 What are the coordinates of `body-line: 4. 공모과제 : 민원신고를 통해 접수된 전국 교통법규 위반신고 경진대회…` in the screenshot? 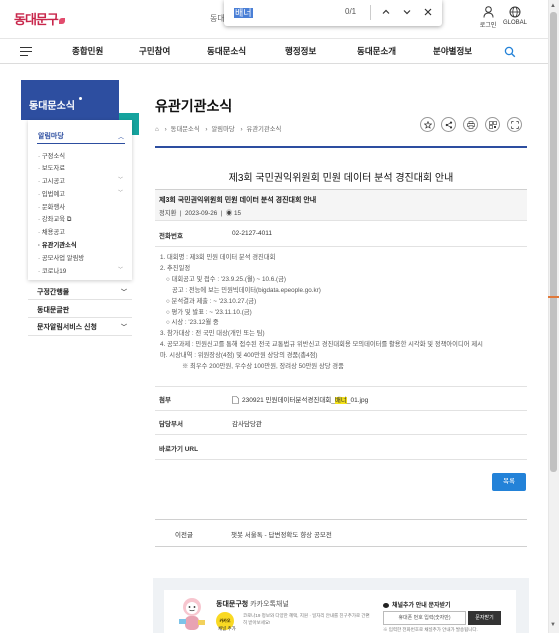 It's located at (321, 345).